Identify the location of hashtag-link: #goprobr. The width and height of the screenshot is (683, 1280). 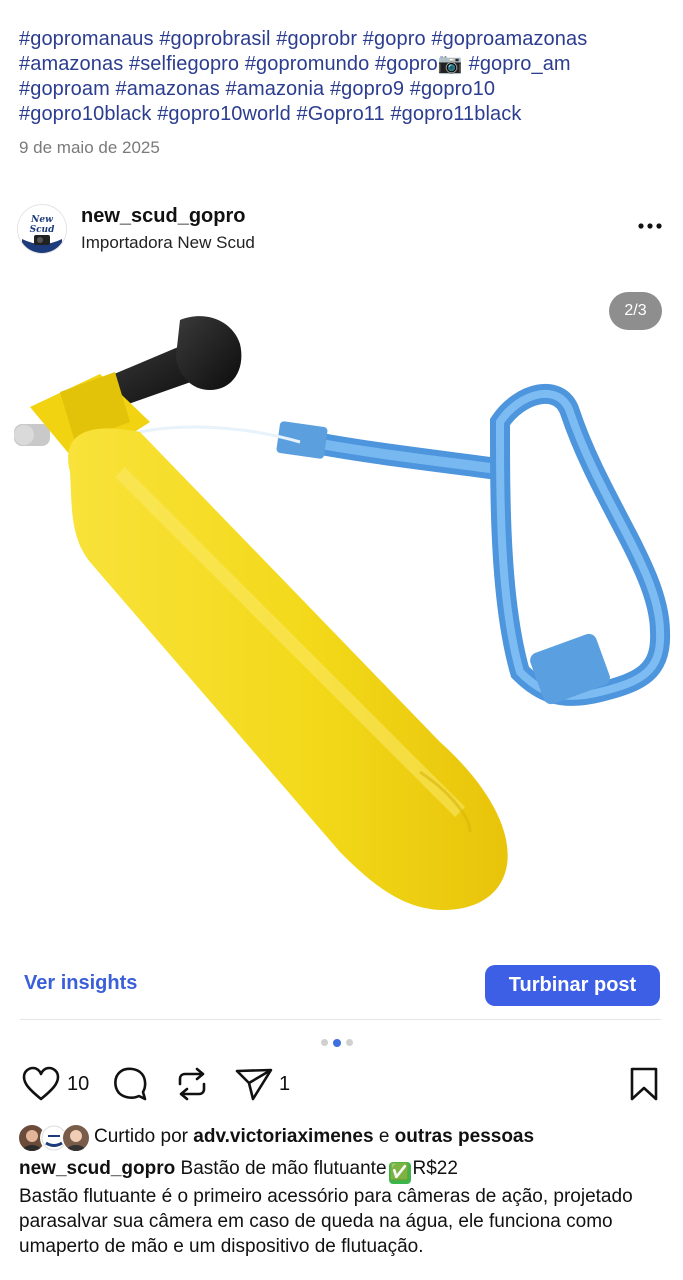
(316, 39).